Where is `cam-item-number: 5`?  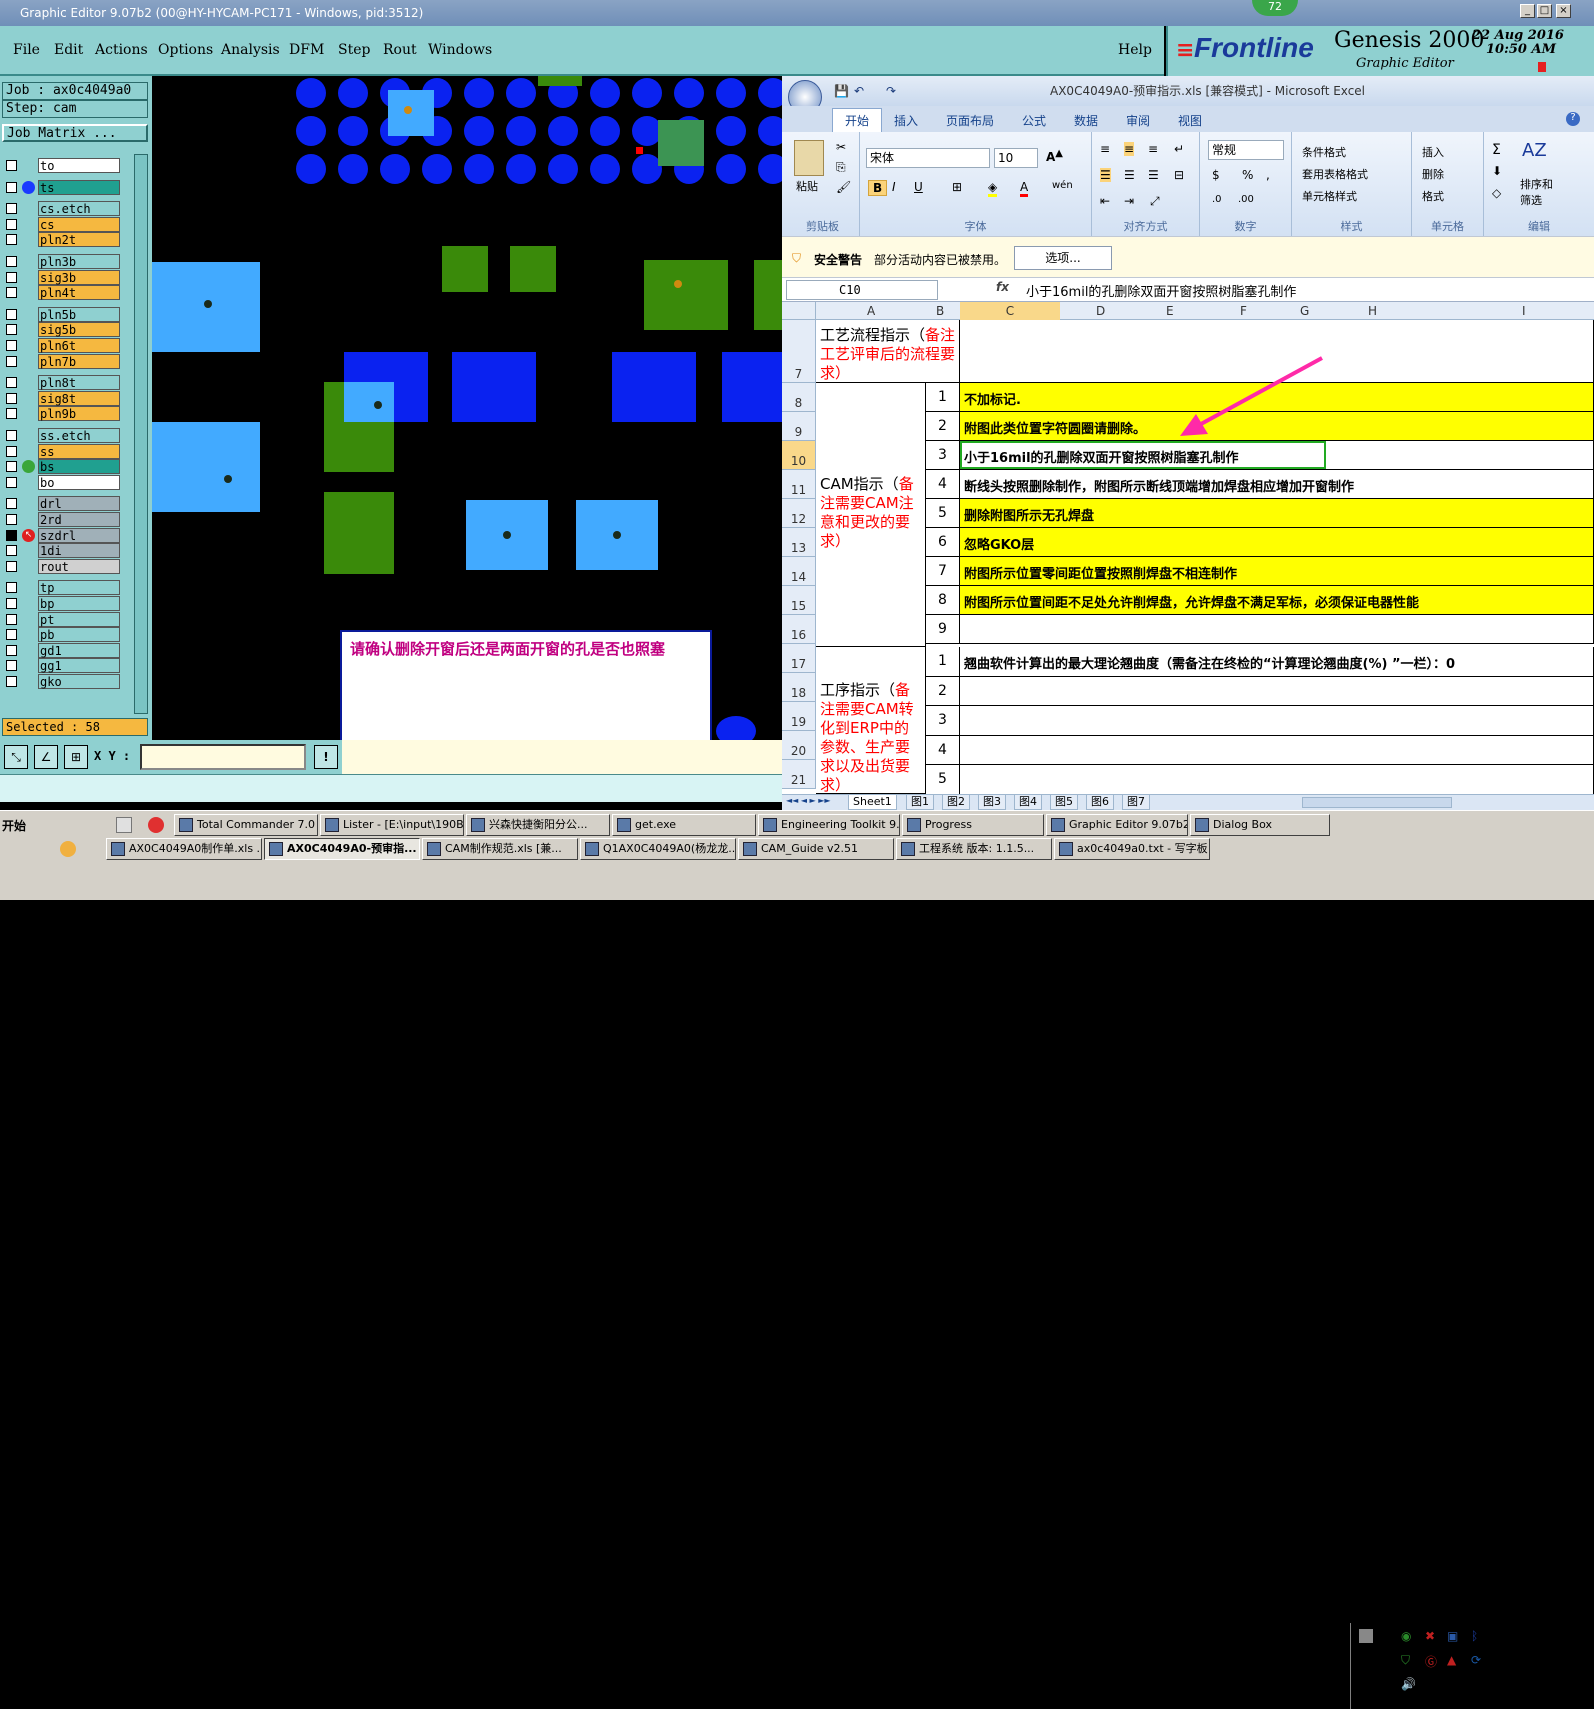
cam-item-number: 5 is located at coordinates (943, 513).